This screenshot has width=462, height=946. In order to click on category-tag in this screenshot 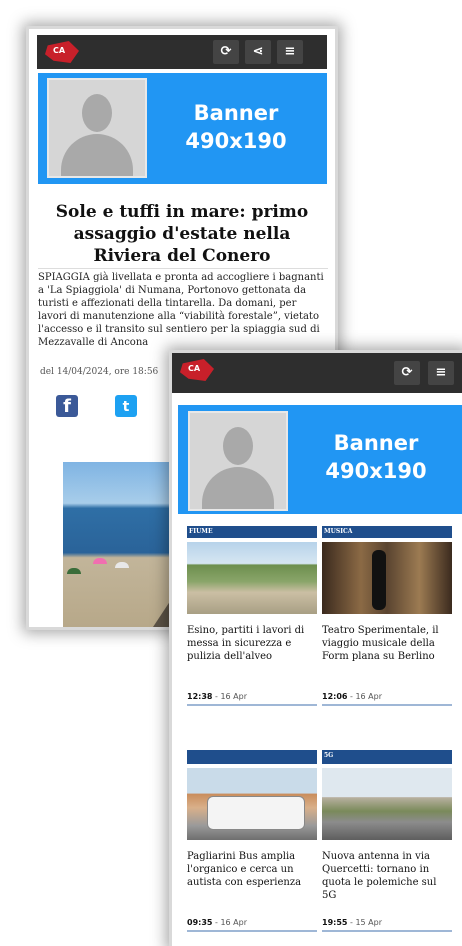, I will do `click(252, 757)`.